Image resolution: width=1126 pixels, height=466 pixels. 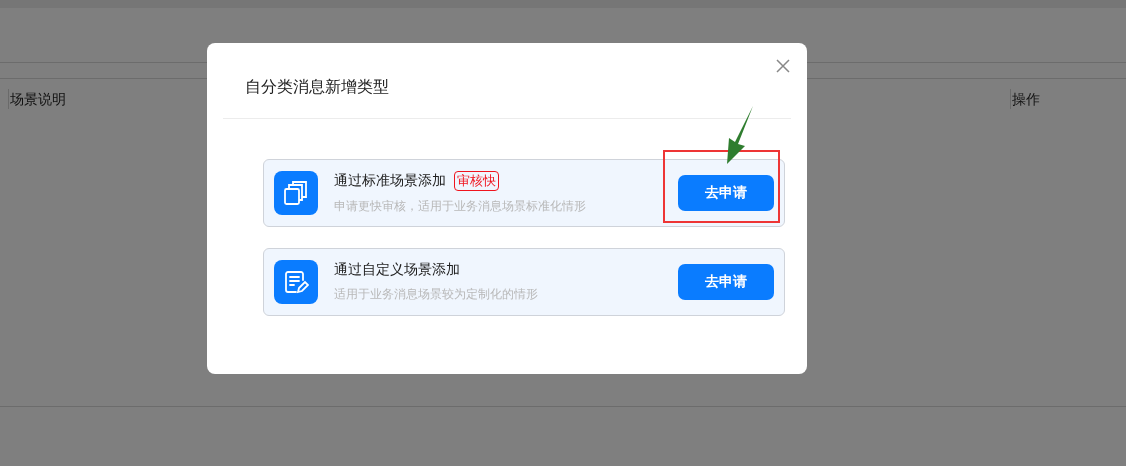 What do you see at coordinates (37, 99) in the screenshot?
I see `column-header: 场景说明` at bounding box center [37, 99].